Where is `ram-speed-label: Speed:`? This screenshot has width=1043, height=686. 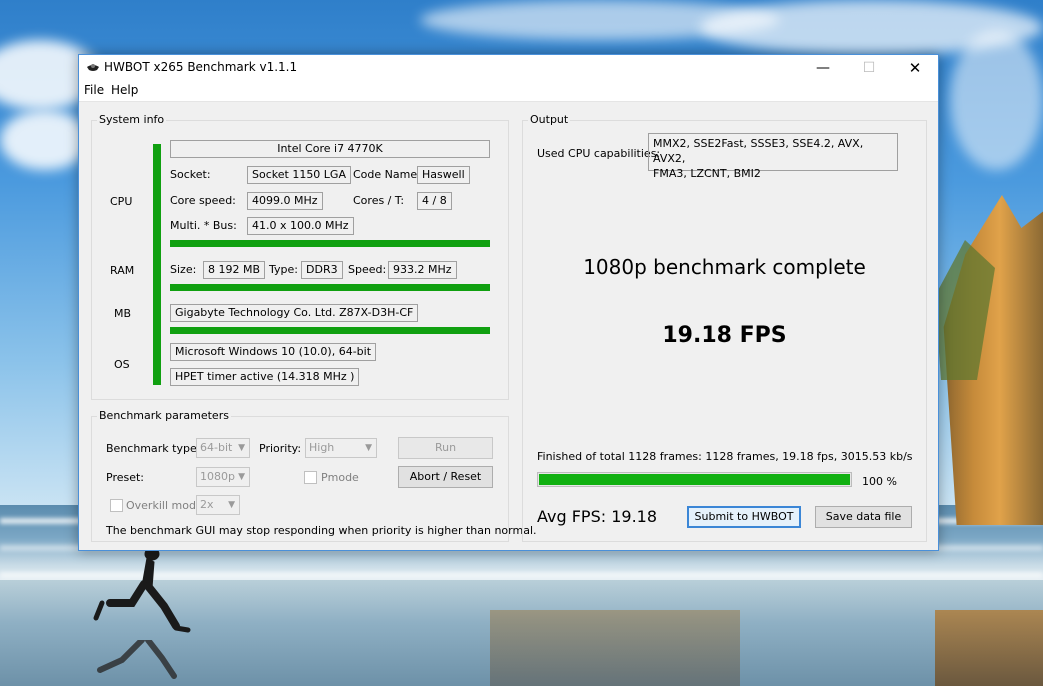 ram-speed-label: Speed: is located at coordinates (367, 269).